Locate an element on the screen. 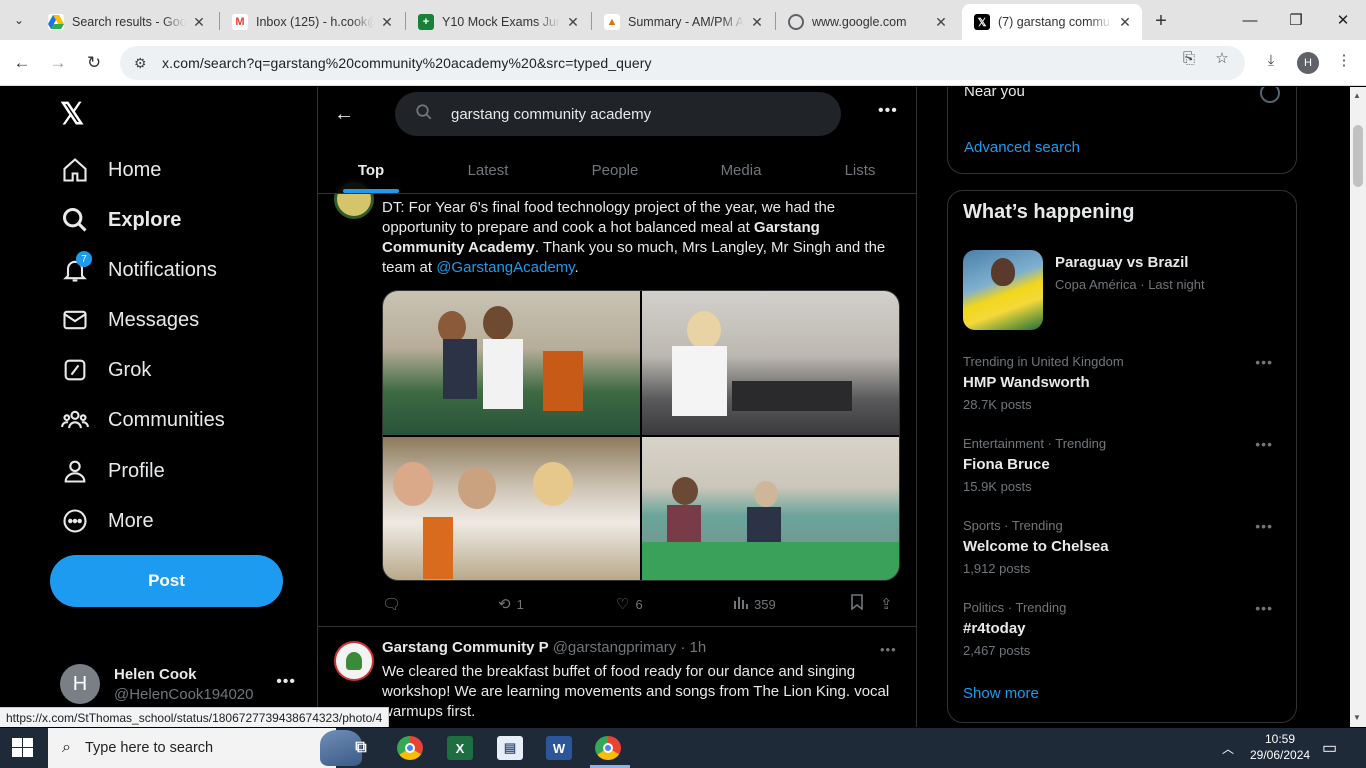  page-scrollbar: ▲ ▼ is located at coordinates (1358, 407).